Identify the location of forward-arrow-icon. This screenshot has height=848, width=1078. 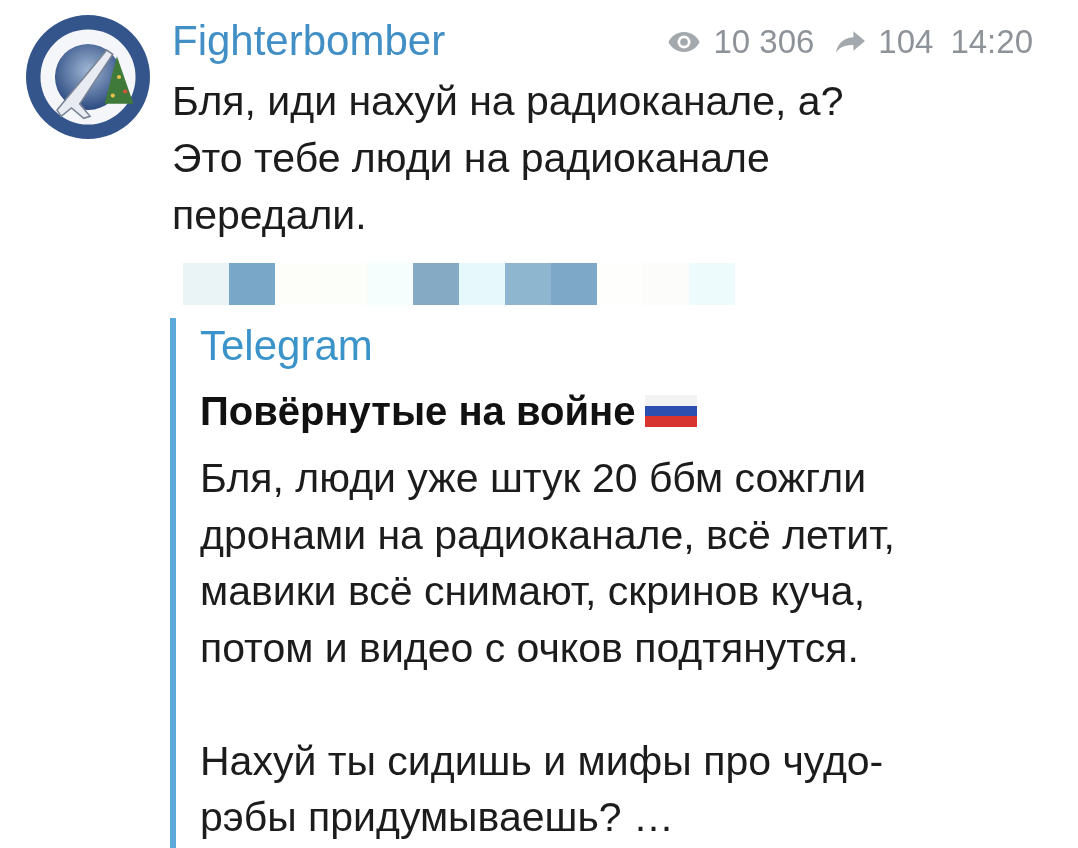
(851, 42).